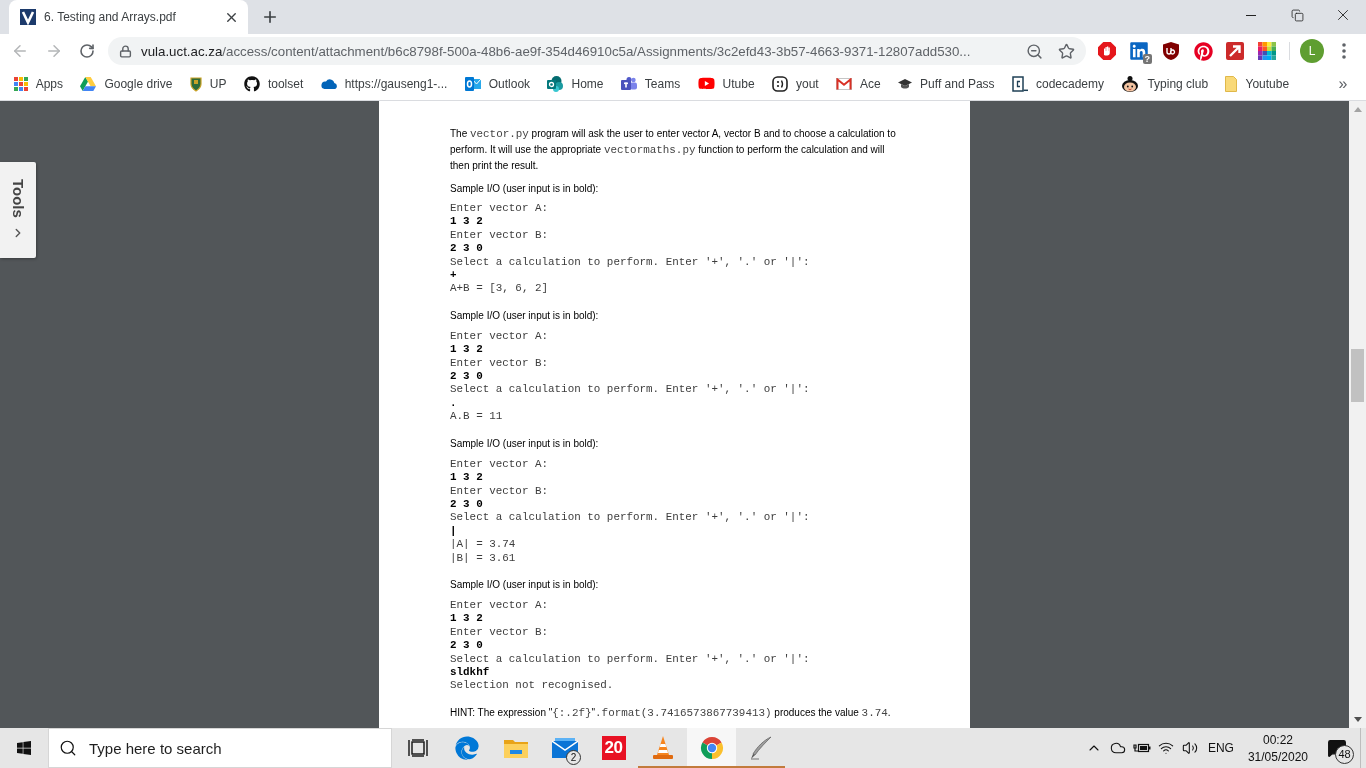  Describe the element at coordinates (466, 748) in the screenshot. I see `edge-icon` at that location.